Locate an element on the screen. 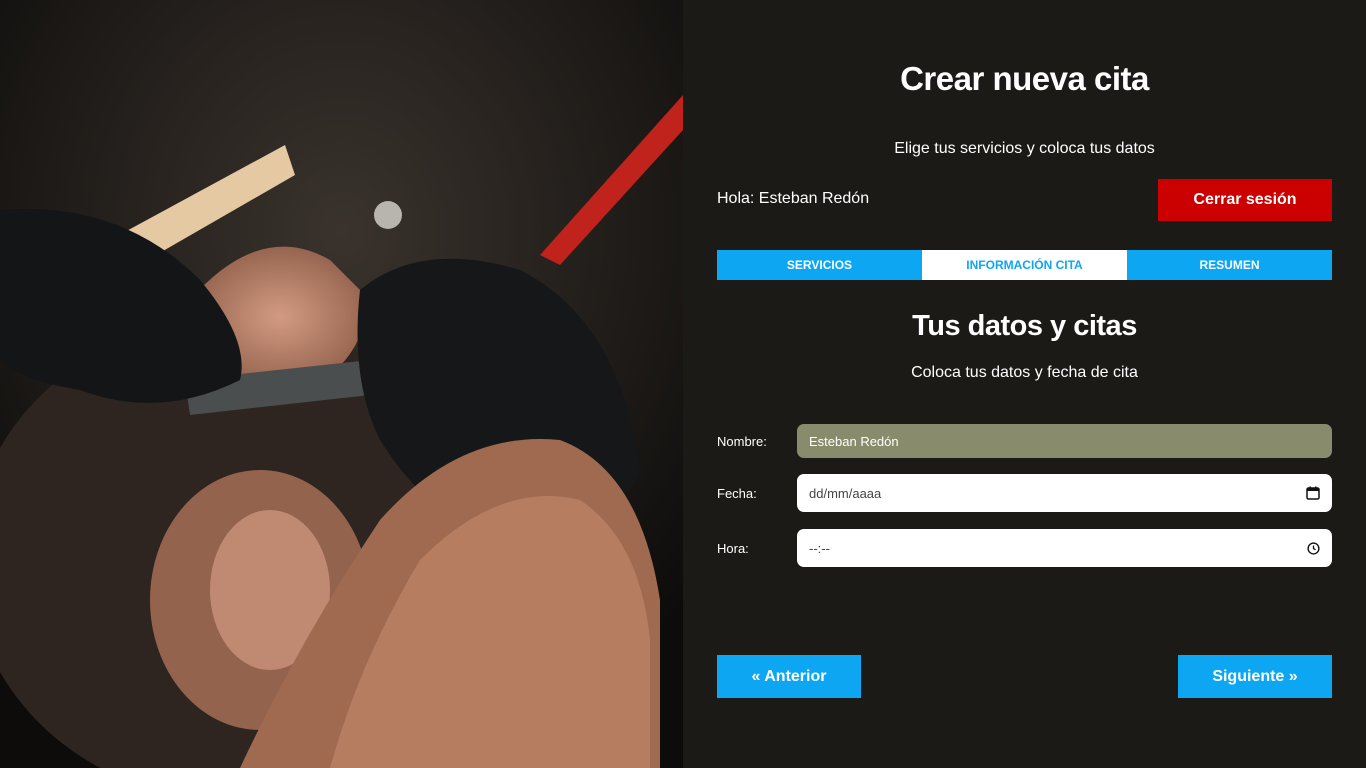 Image resolution: width=1366 pixels, height=768 pixels. time-input: --:-- is located at coordinates (1064, 548).